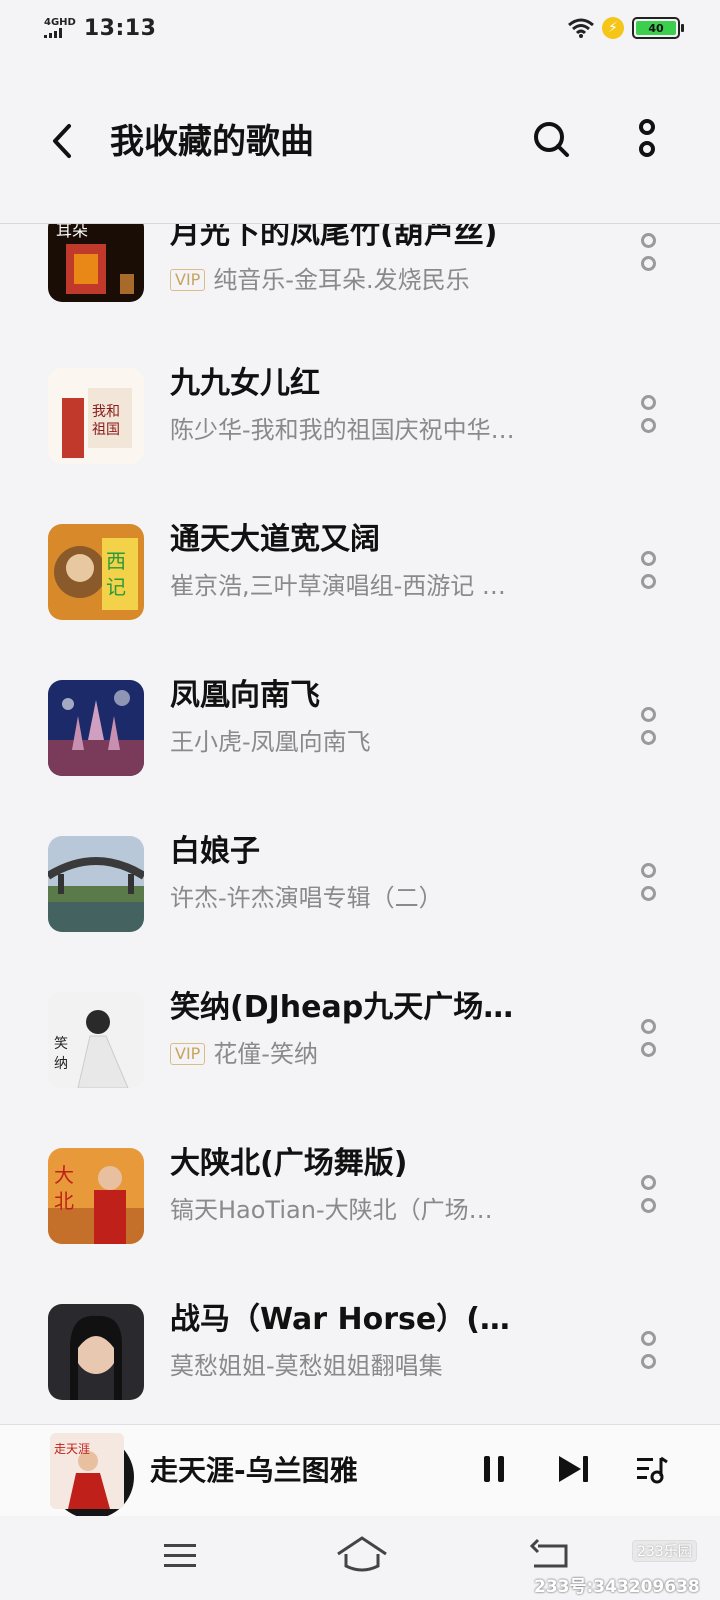 The image size is (720, 1600). Describe the element at coordinates (72, 232) in the screenshot. I see `svg-text: 耳朵` at that location.